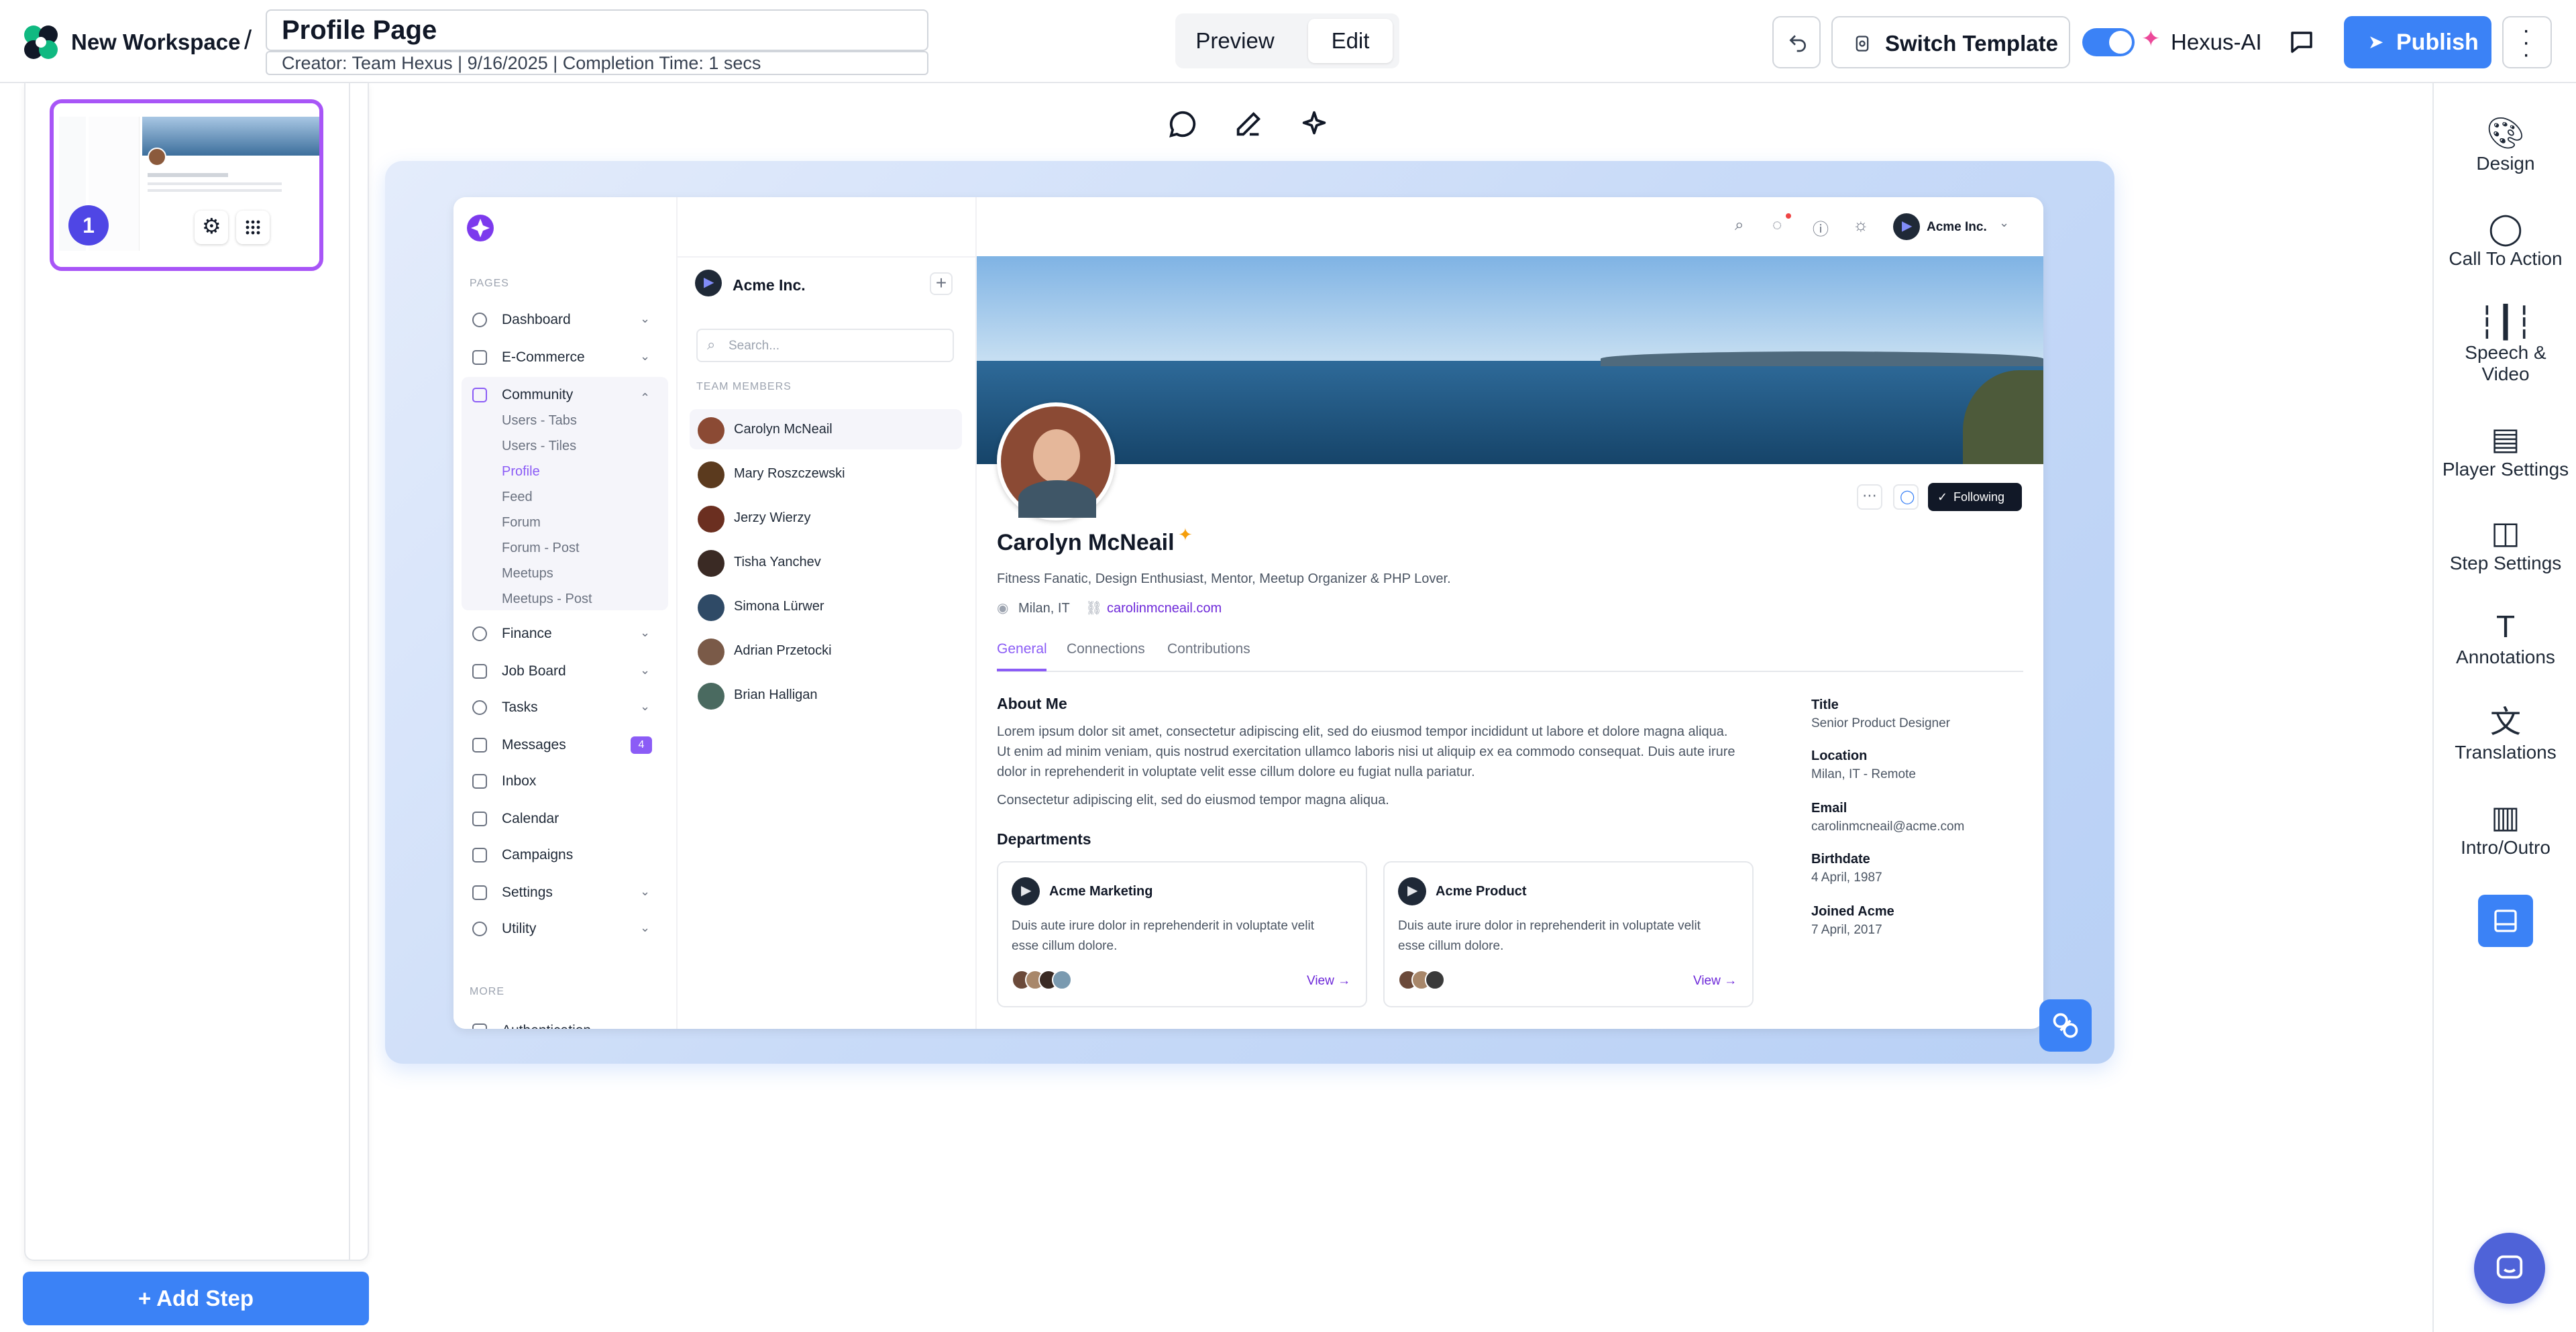  I want to click on nav-sub-users-tabs: Users - Tabs, so click(539, 420).